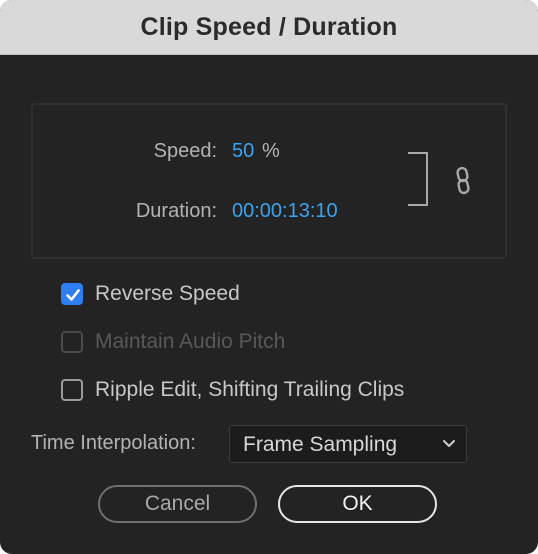 This screenshot has height=554, width=538. What do you see at coordinates (177, 504) in the screenshot?
I see `cancel-button: Cancel` at bounding box center [177, 504].